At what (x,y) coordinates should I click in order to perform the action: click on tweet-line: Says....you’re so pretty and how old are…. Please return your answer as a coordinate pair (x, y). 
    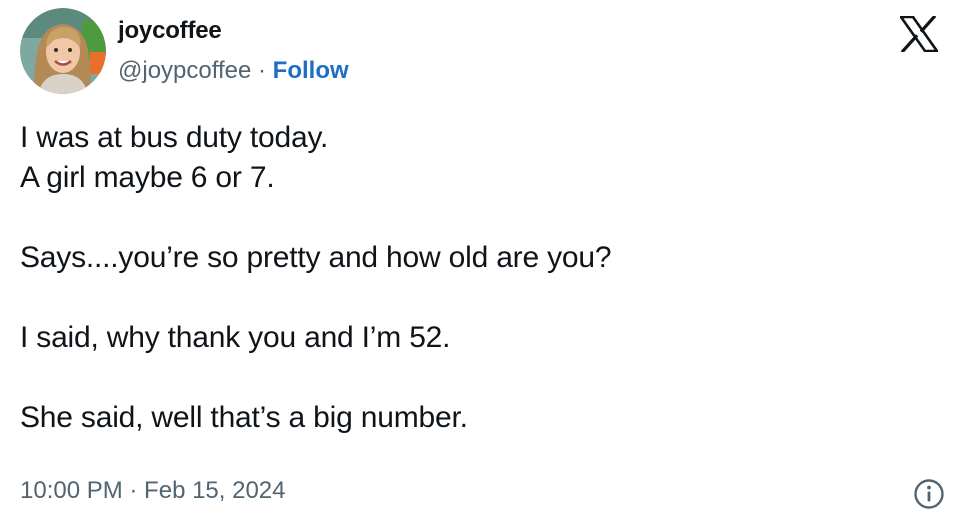
    Looking at the image, I should click on (316, 257).